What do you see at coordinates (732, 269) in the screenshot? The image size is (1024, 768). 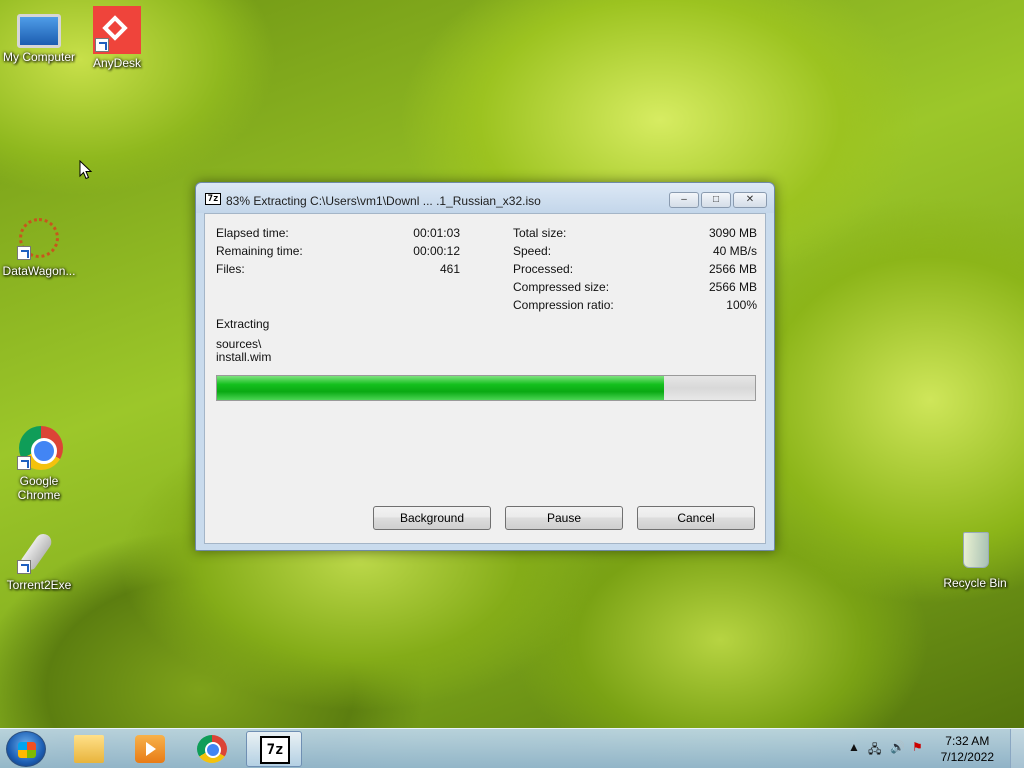 I see `processed-value: 2566 MB` at bounding box center [732, 269].